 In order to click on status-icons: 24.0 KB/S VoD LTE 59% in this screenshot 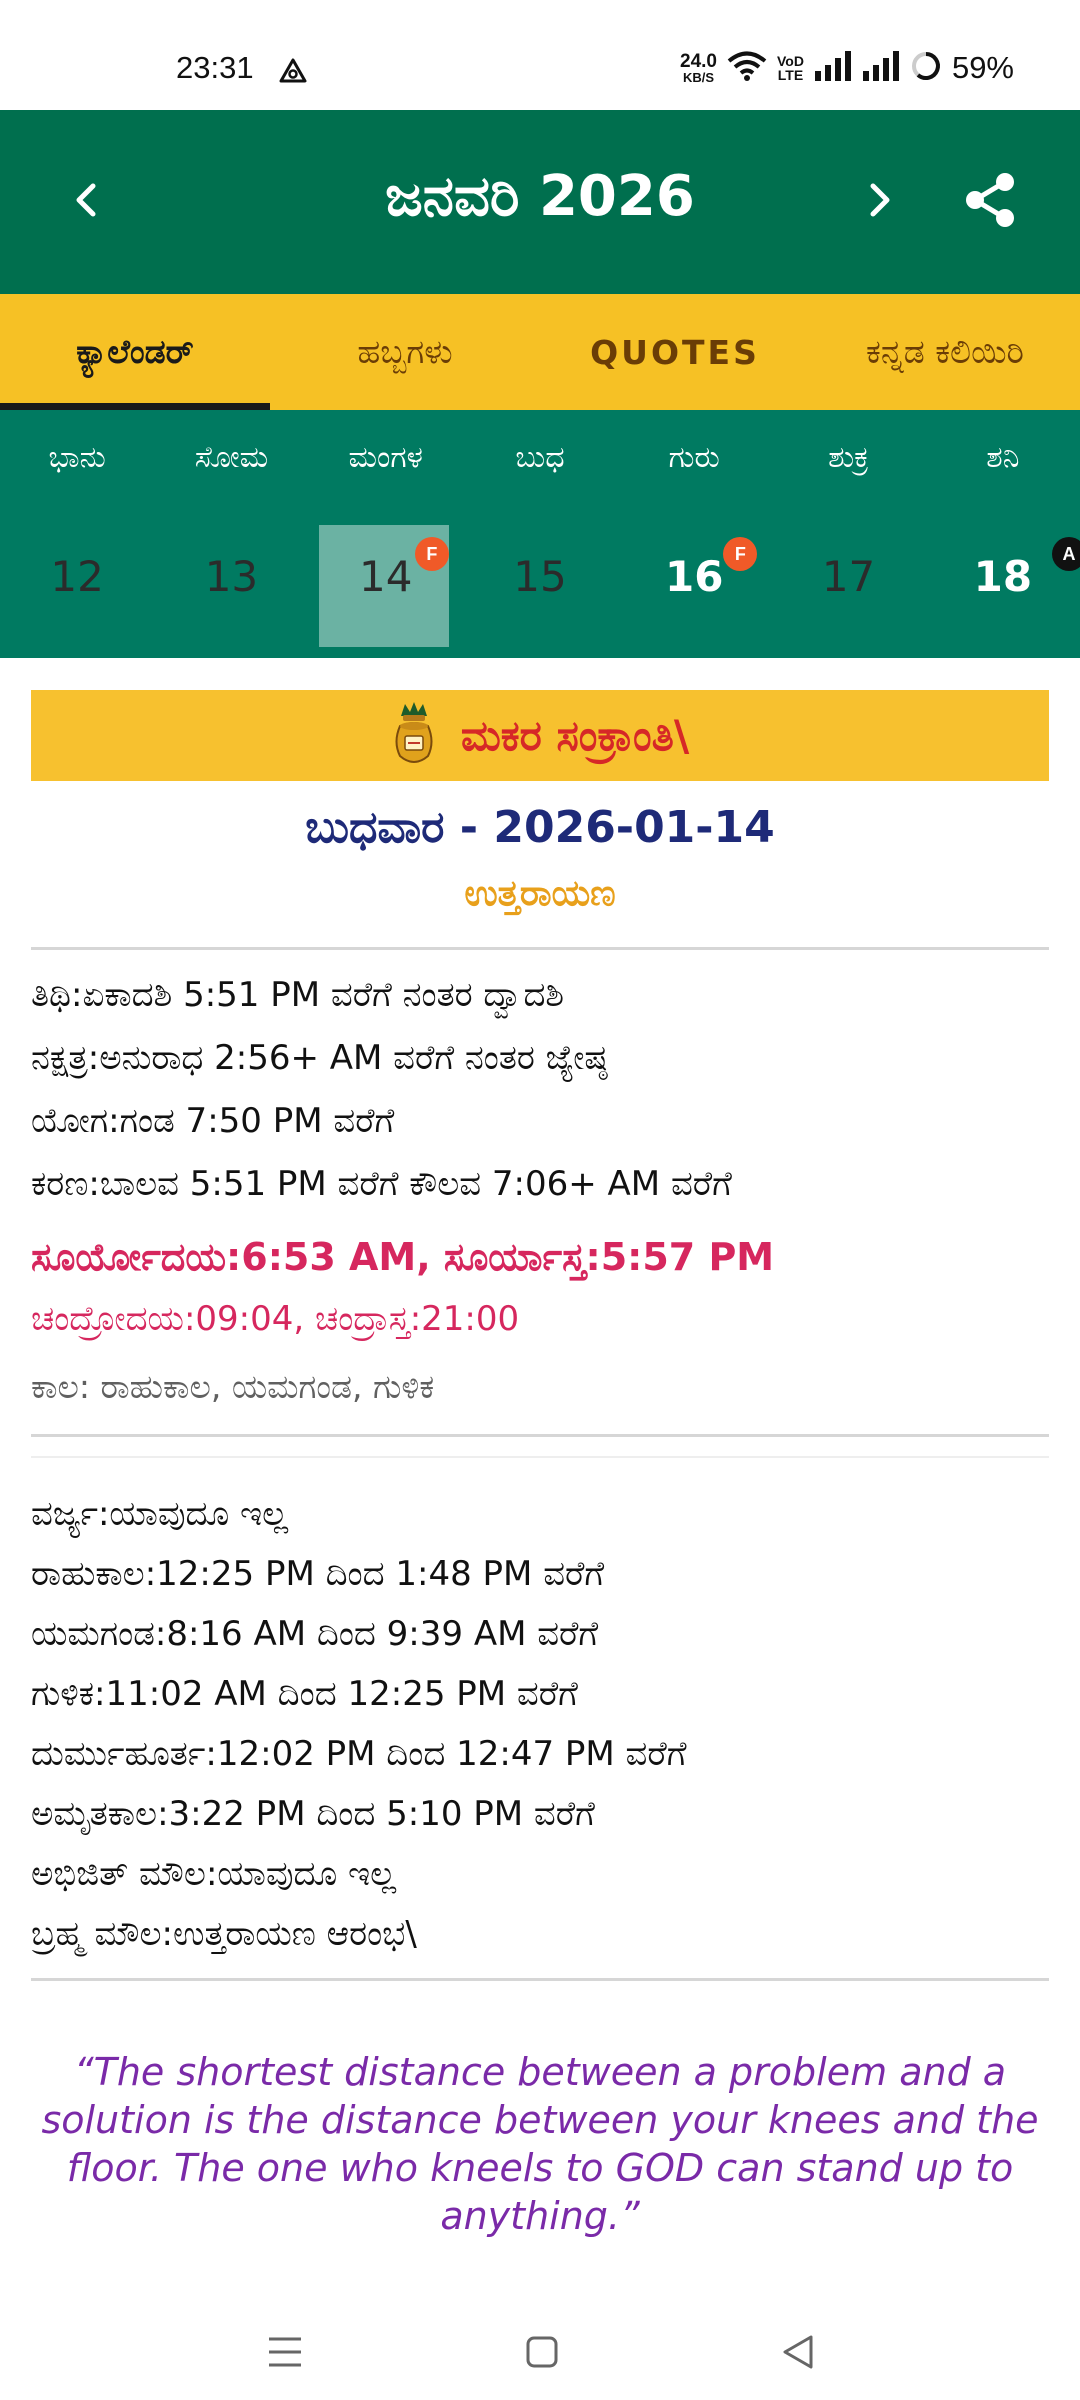, I will do `click(847, 68)`.